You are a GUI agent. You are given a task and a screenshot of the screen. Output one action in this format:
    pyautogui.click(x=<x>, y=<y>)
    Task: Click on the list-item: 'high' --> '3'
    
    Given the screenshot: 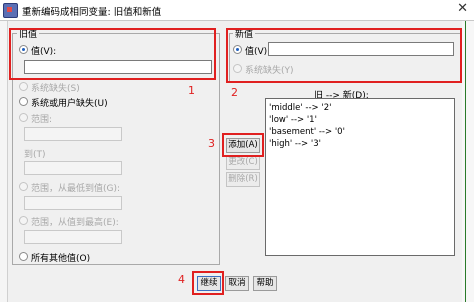 What is the action you would take?
    pyautogui.click(x=295, y=144)
    